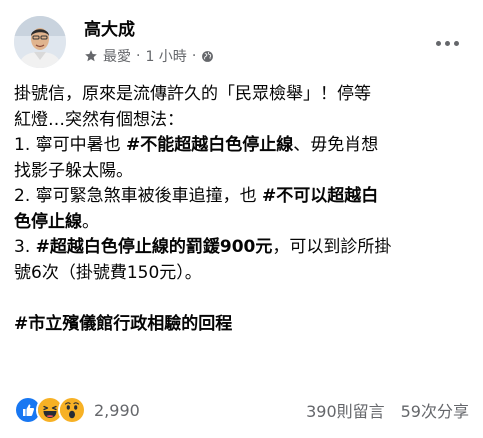  I want to click on reactions-summary: 2,990, so click(77, 410).